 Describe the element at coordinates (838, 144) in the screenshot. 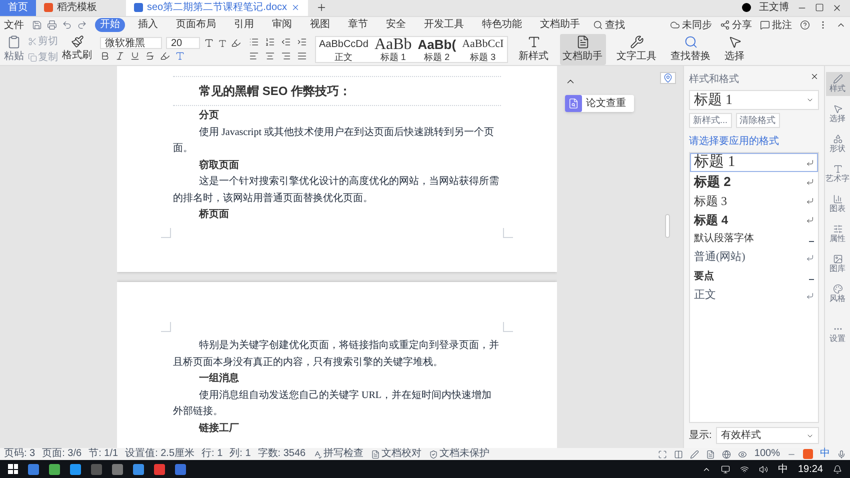

I see `side-tab: 形状` at that location.